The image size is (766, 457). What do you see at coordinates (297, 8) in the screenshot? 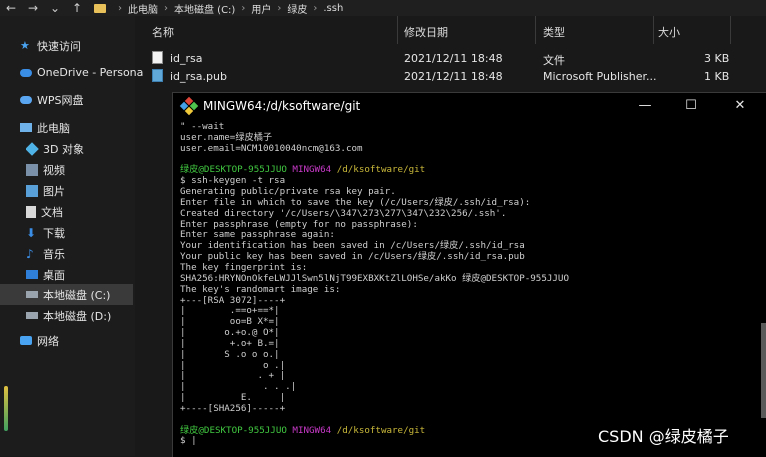
I see `breadcrumb-item: 绿皮` at bounding box center [297, 8].